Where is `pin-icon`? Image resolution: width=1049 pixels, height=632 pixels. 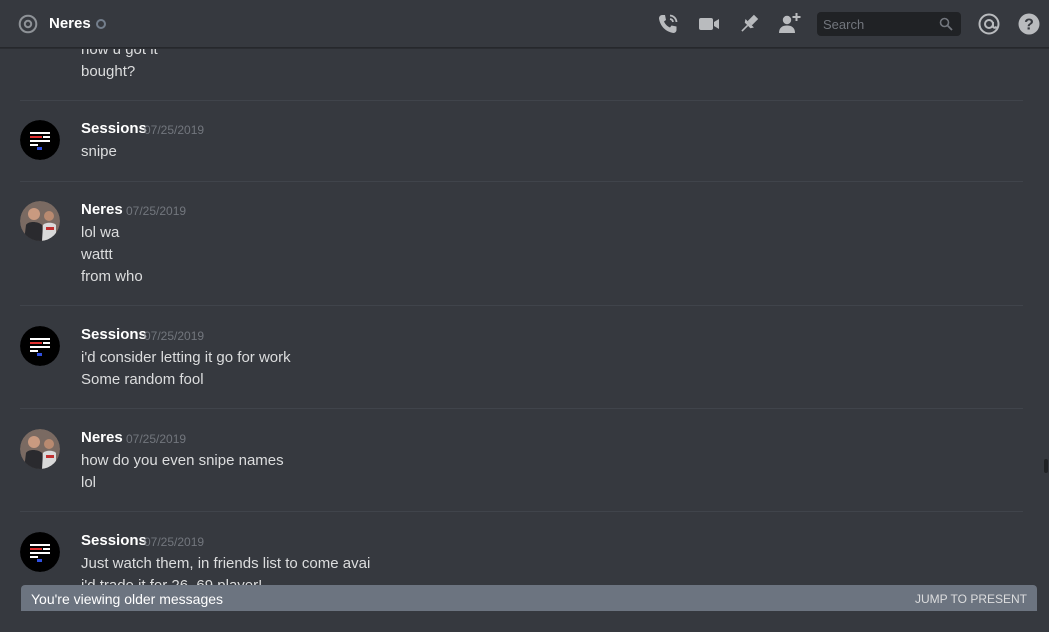 pin-icon is located at coordinates (749, 24).